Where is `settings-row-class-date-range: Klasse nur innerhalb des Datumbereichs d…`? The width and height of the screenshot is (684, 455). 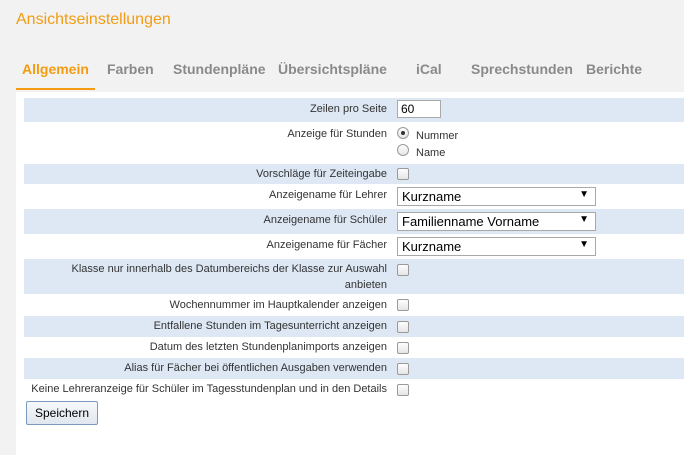 settings-row-class-date-range: Klasse nur innerhalb des Datumbereichs d… is located at coordinates (354, 276).